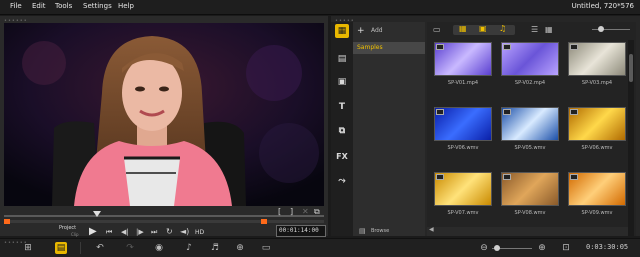 The width and height of the screenshot is (640, 257). Describe the element at coordinates (189, 248) in the screenshot. I see `sound-mixer-icon: ♪` at that location.